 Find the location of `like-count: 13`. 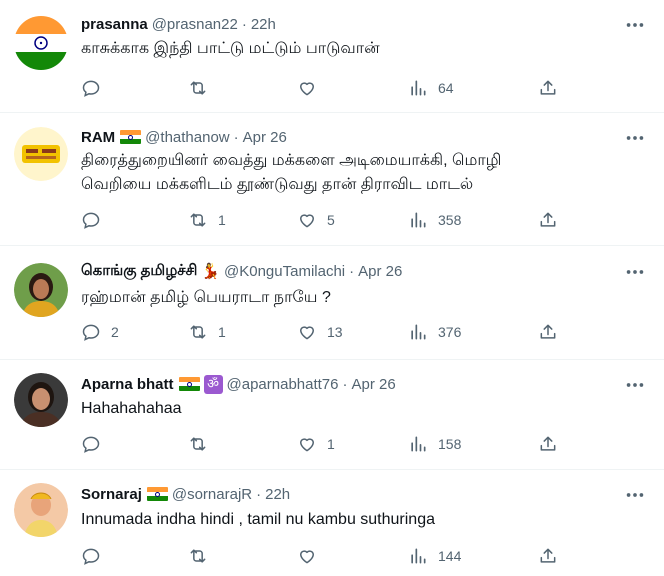

like-count: 13 is located at coordinates (335, 332).